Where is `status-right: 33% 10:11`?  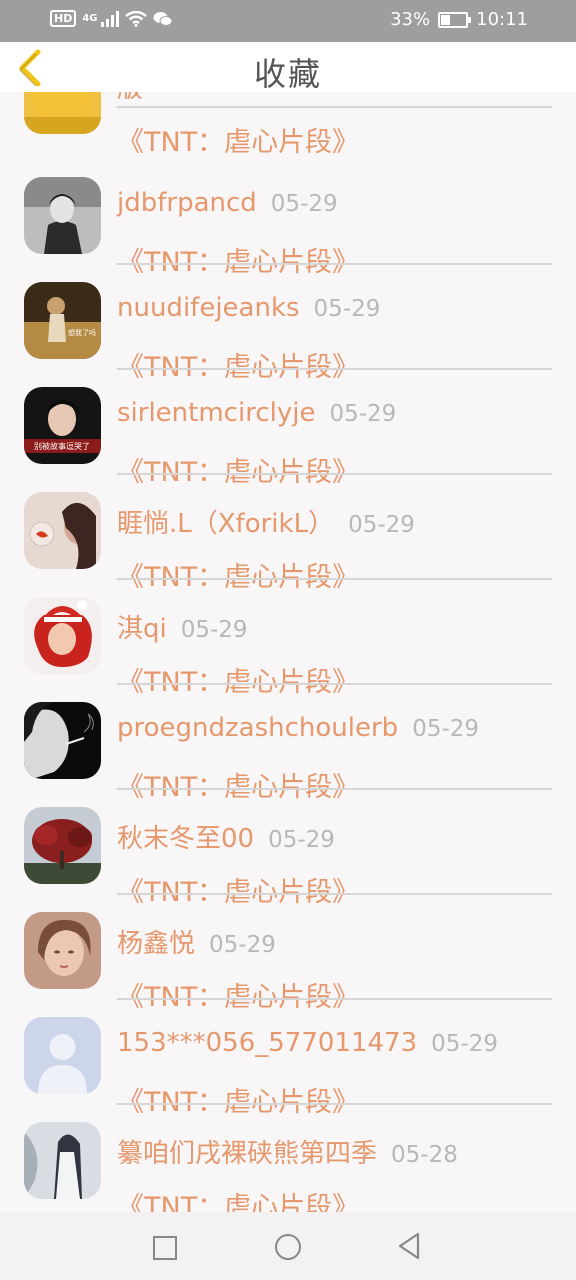
status-right: 33% 10:11 is located at coordinates (459, 19).